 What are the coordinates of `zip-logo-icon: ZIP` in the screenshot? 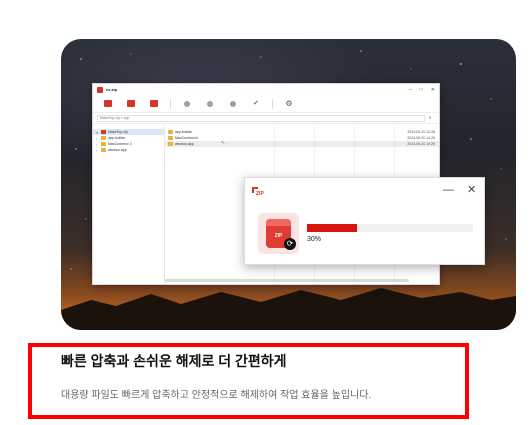 It's located at (258, 192).